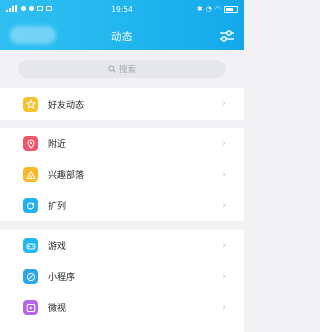  I want to click on settings-button, so click(227, 35).